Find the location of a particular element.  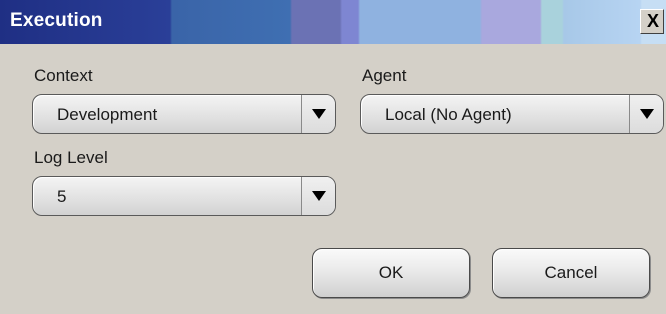

context-dropdown-arrow is located at coordinates (318, 114).